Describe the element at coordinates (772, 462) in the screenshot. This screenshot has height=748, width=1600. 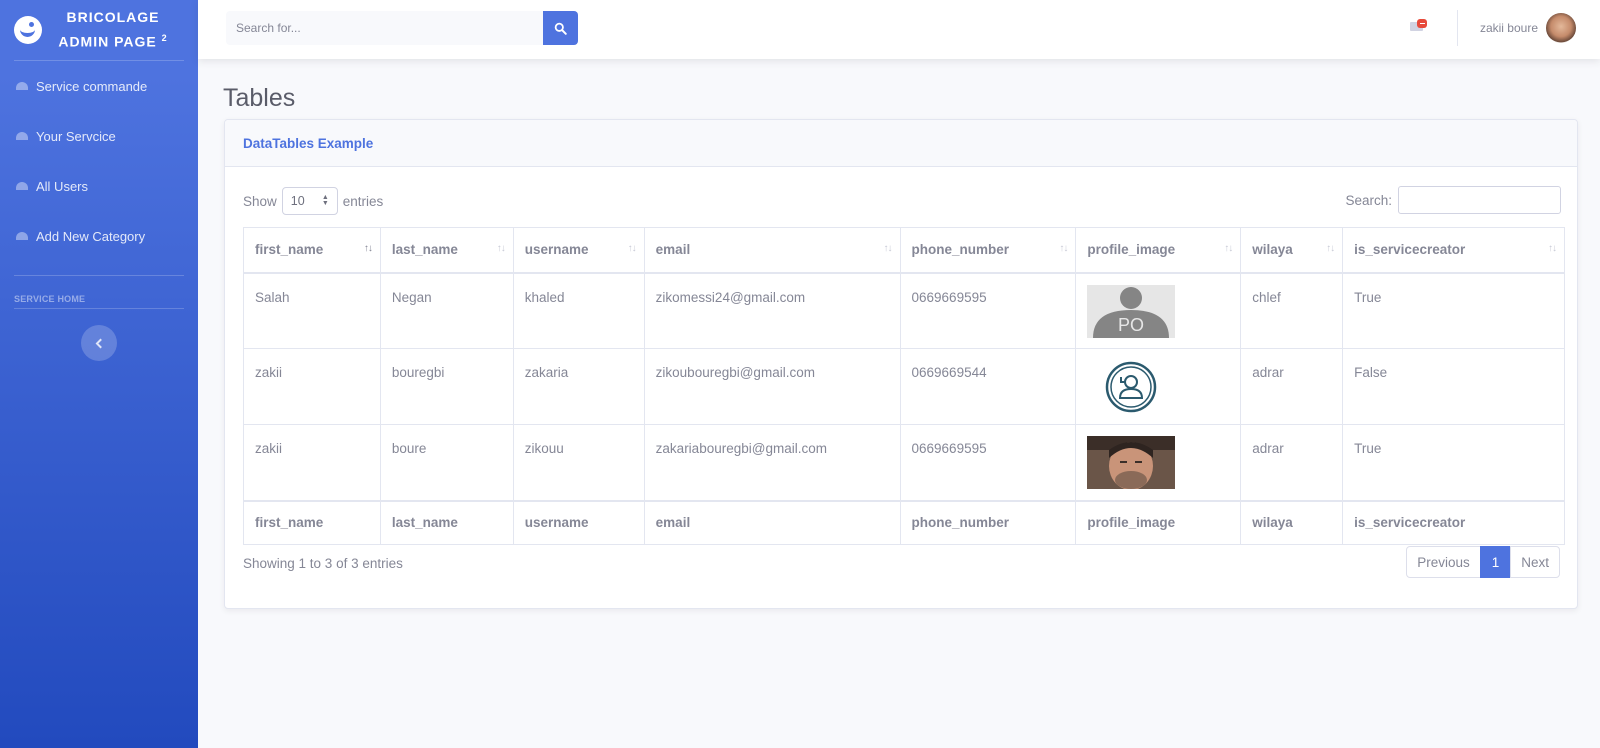
I see `cell-email: zakariabouregbi@gmail.com` at that location.